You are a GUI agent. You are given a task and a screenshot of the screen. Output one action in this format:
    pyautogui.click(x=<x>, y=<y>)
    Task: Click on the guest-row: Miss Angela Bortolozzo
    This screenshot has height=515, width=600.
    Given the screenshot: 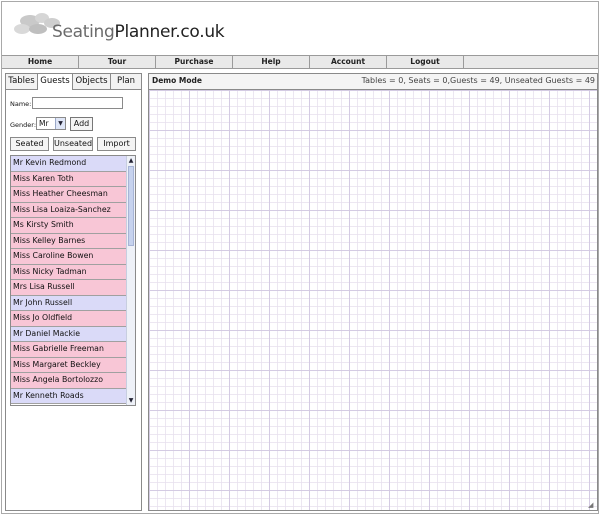 What is the action you would take?
    pyautogui.click(x=69, y=381)
    